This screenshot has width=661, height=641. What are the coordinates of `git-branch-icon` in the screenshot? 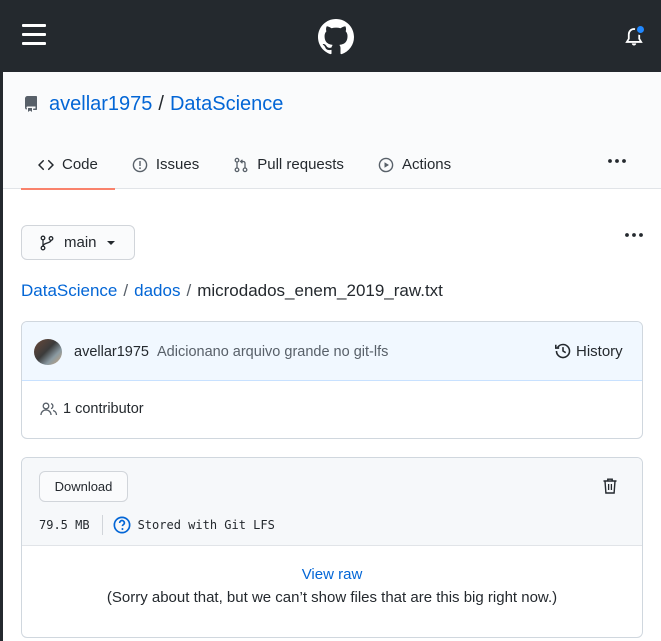 It's located at (47, 242).